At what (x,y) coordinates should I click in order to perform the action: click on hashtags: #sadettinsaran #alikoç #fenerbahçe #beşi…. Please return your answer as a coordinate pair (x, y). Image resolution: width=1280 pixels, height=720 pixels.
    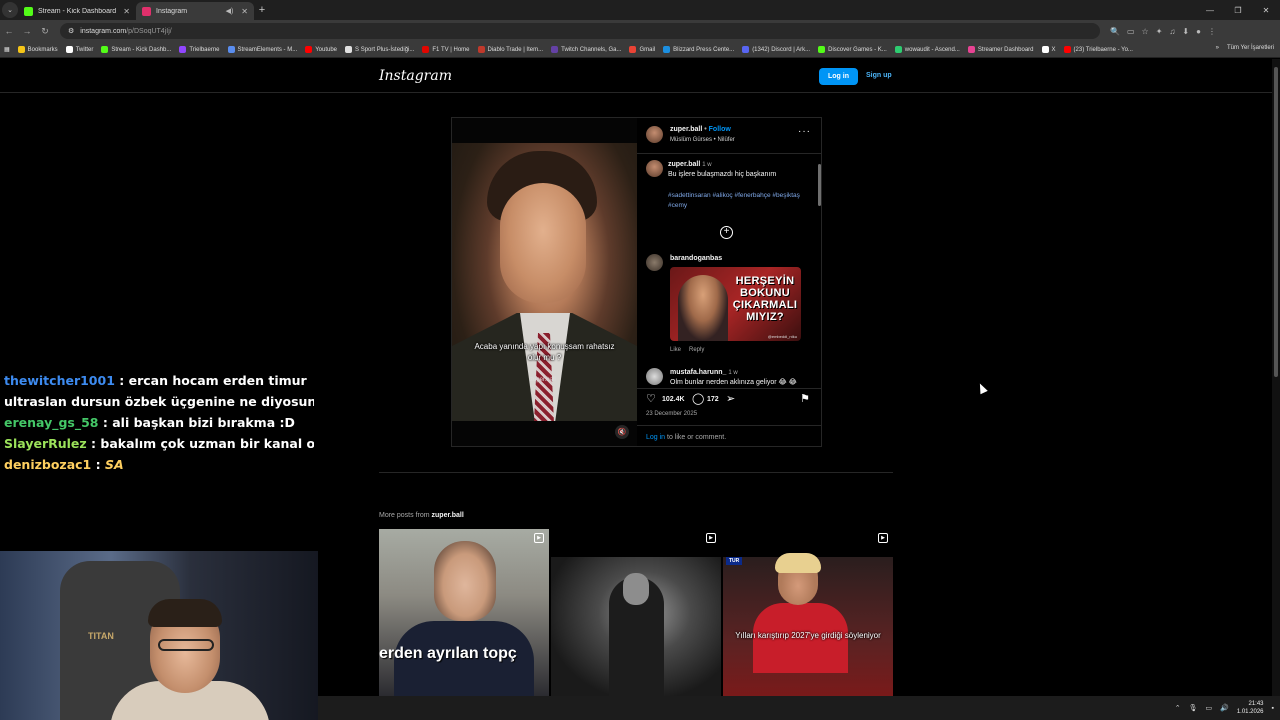
    Looking at the image, I should click on (735, 201).